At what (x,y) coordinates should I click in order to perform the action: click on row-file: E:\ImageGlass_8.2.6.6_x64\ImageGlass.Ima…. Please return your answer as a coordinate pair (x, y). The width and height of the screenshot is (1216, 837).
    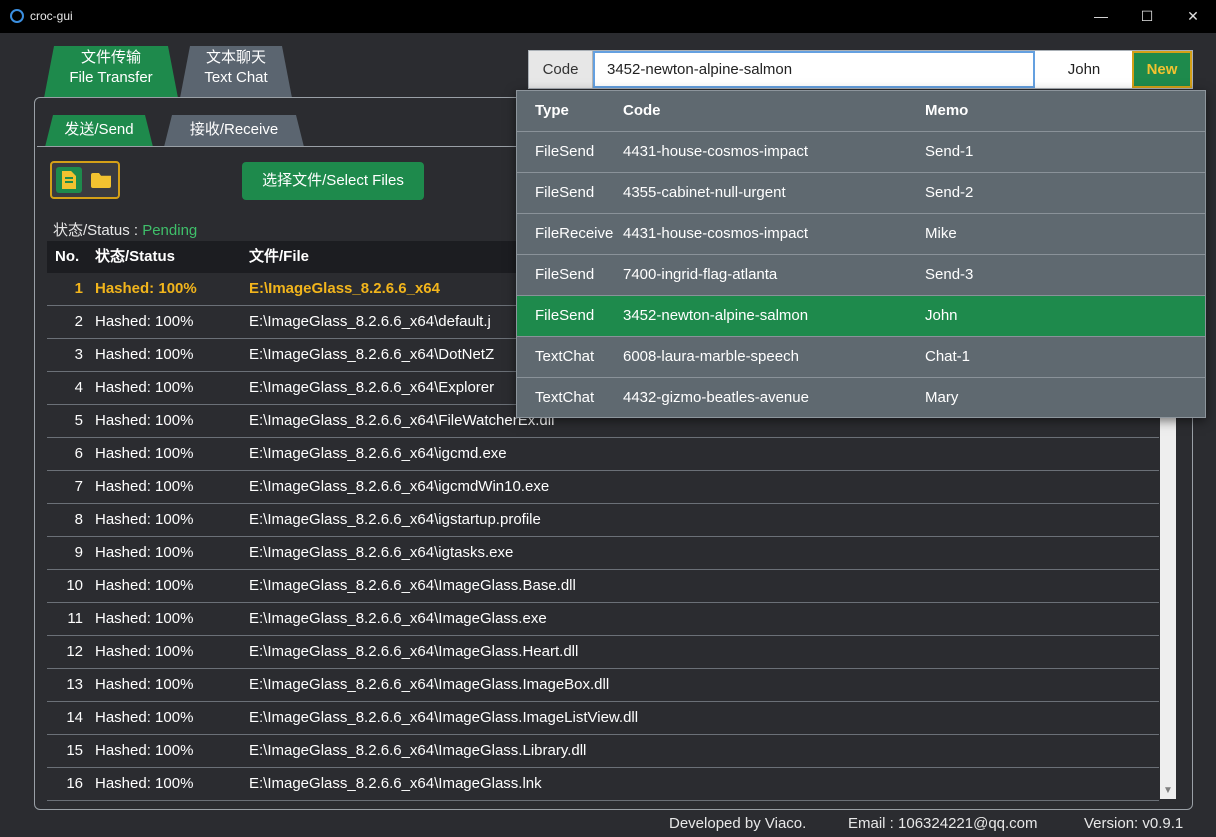
    Looking at the image, I should click on (444, 717).